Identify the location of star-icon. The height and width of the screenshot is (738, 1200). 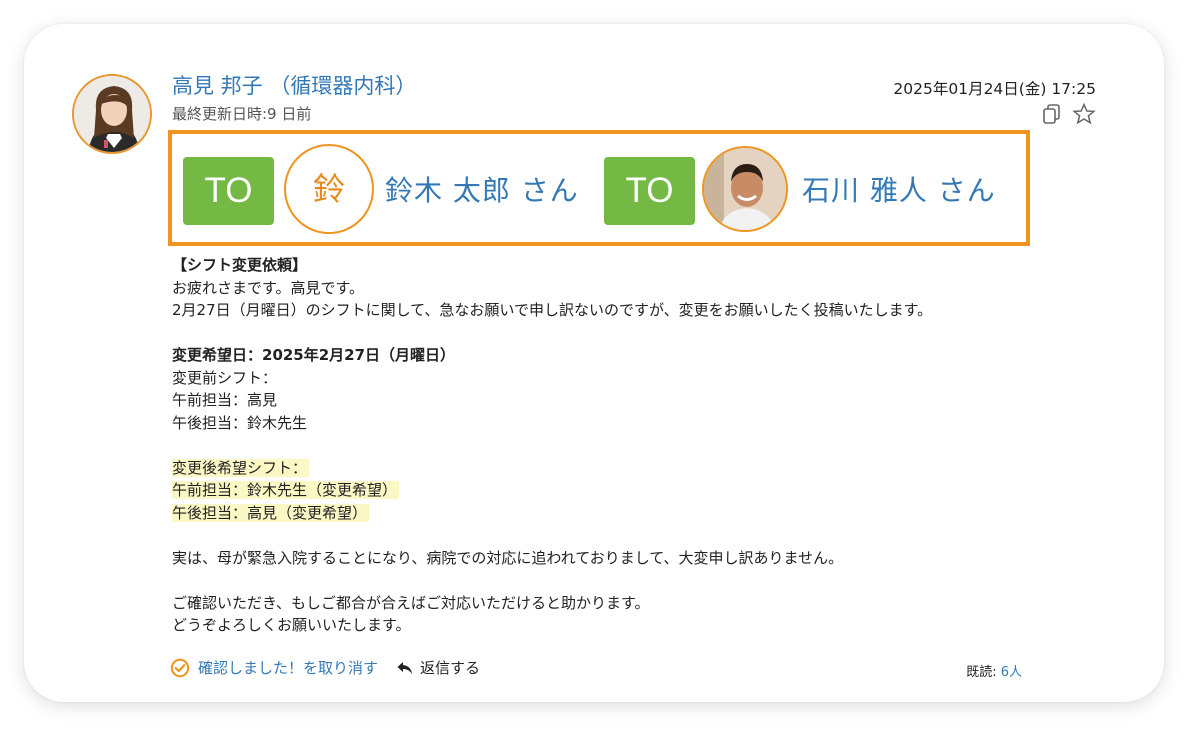
(1084, 114).